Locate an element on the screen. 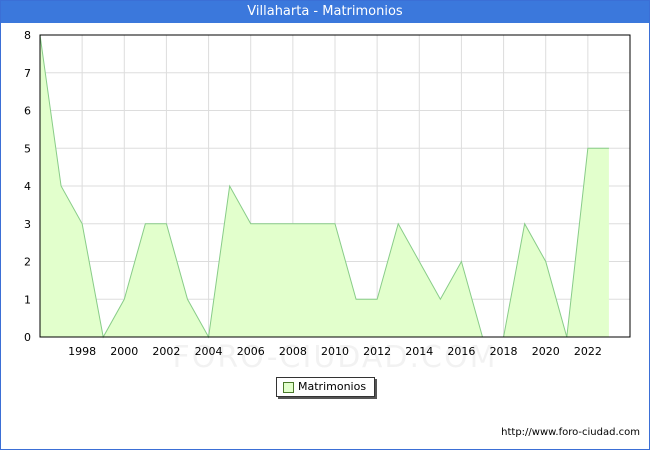 The width and height of the screenshot is (650, 450). legend: Matrimonios is located at coordinates (325, 387).